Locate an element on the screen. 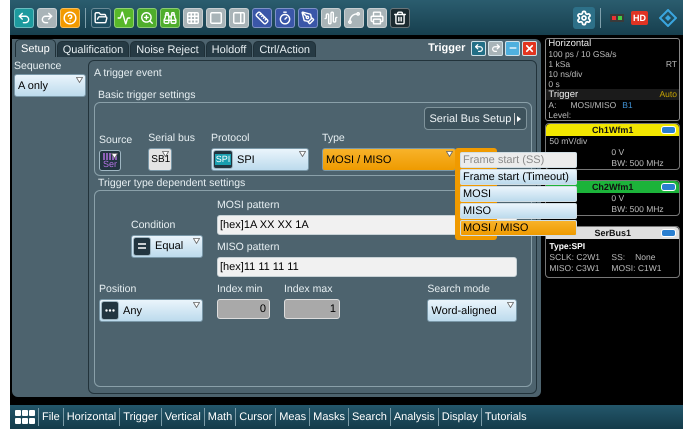 The image size is (683, 429). info-text: 0 V is located at coordinates (617, 198).